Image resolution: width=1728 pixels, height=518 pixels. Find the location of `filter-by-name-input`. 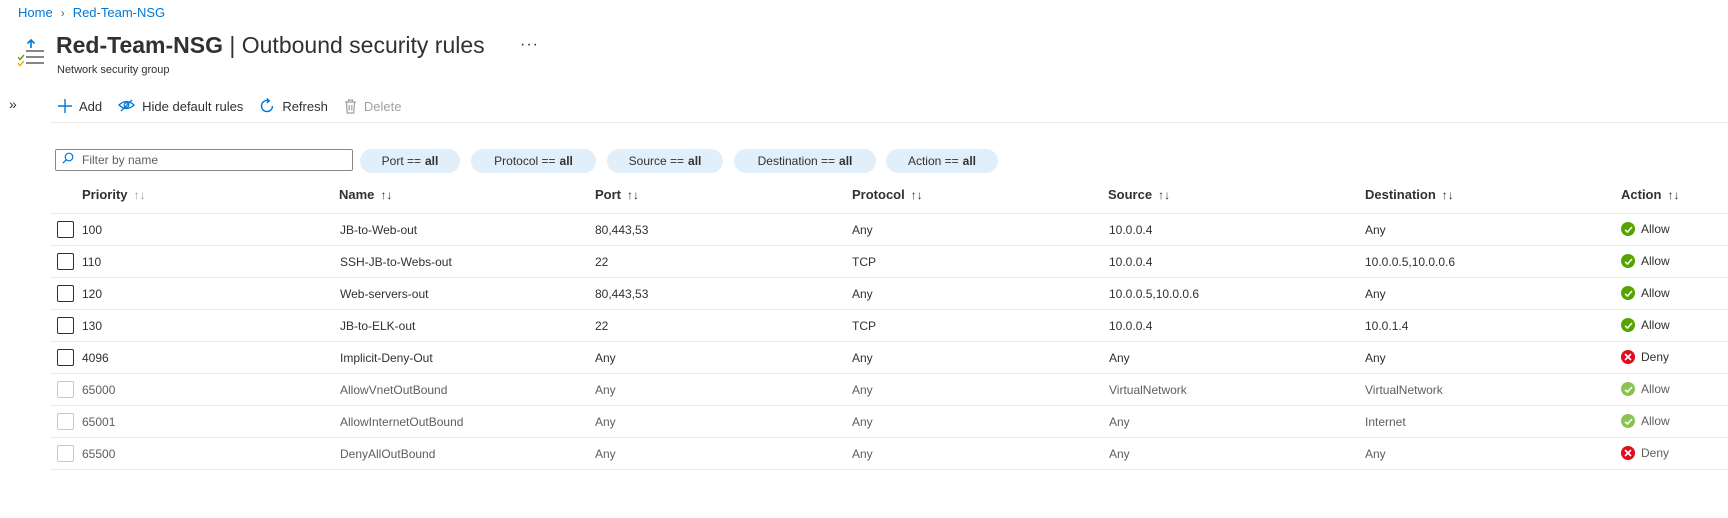

filter-by-name-input is located at coordinates (212, 160).